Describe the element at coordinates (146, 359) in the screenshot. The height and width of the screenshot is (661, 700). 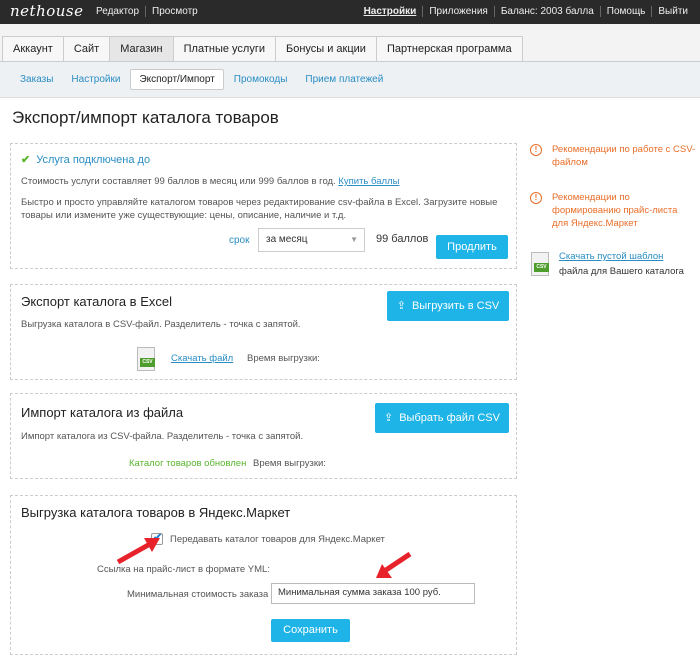
I see `csv-file-icon: CSV` at that location.